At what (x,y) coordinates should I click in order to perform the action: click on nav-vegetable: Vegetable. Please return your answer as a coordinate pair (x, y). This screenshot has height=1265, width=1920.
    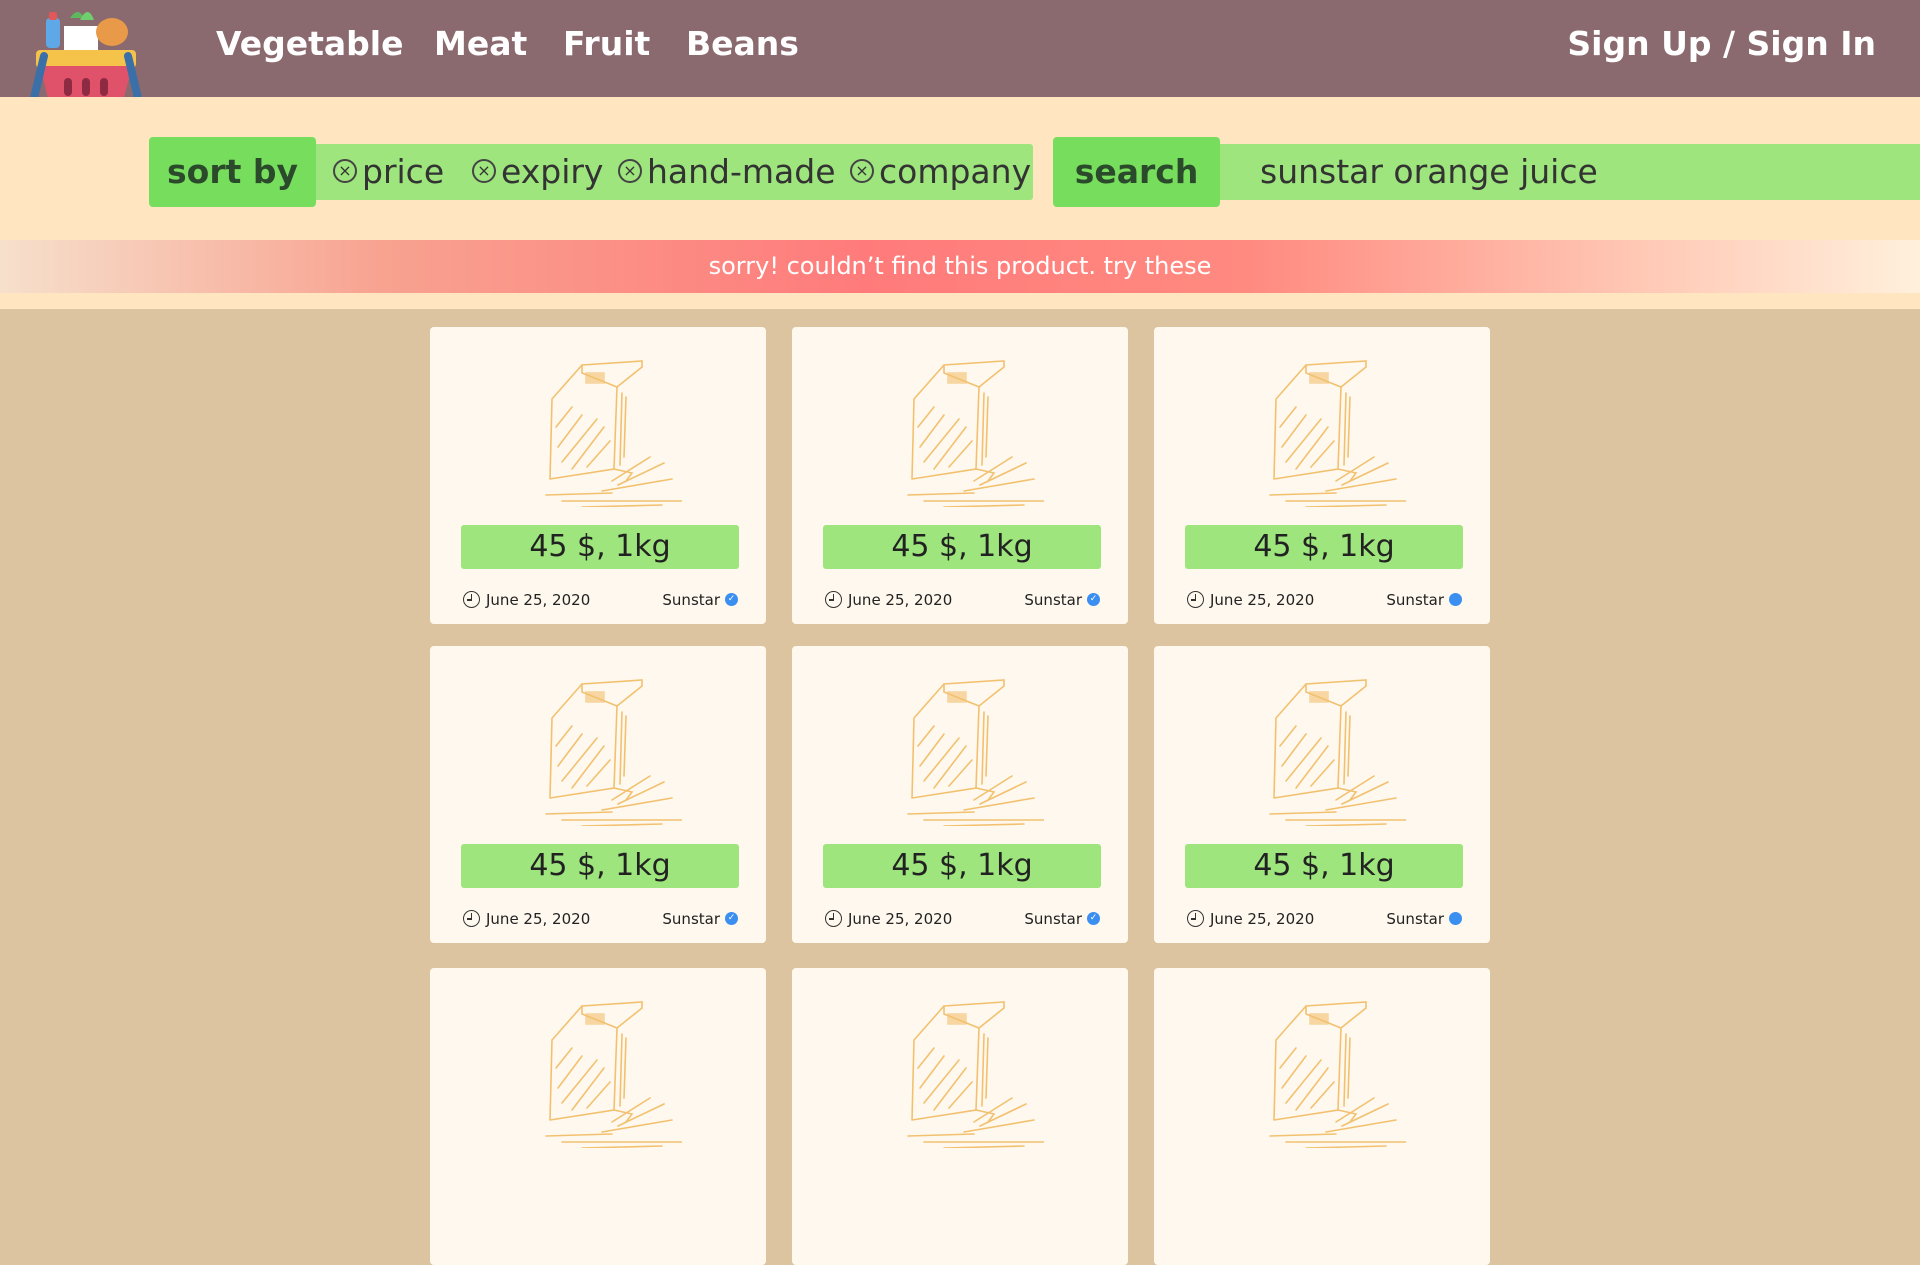
    Looking at the image, I should click on (309, 43).